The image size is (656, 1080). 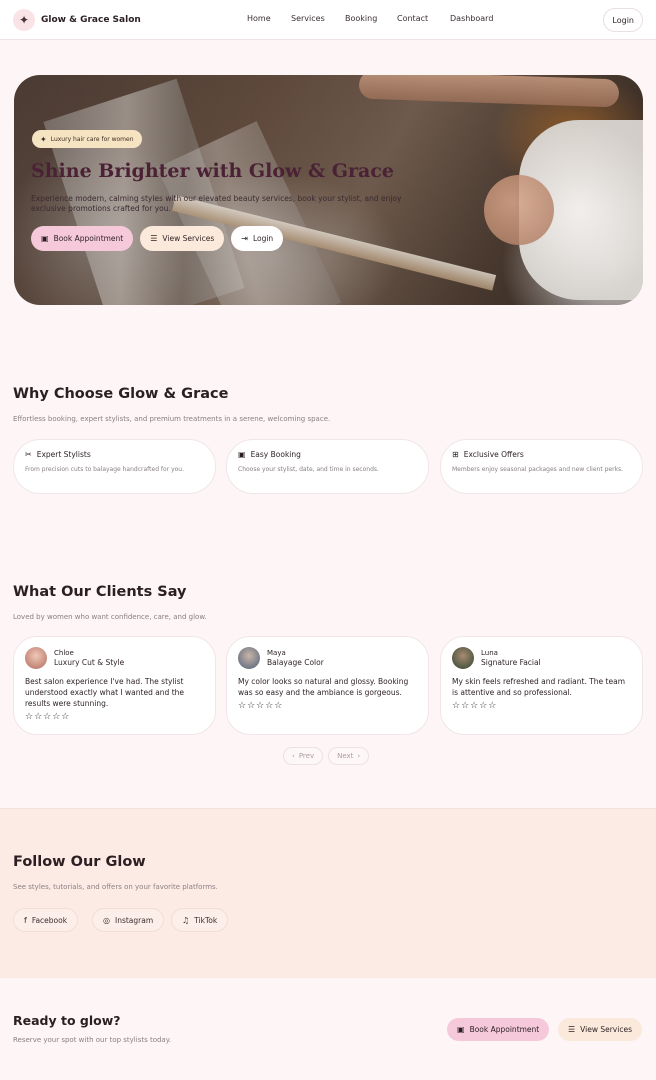 What do you see at coordinates (121, 394) in the screenshot?
I see `why-section-title: Why Choose Glow & Grace` at bounding box center [121, 394].